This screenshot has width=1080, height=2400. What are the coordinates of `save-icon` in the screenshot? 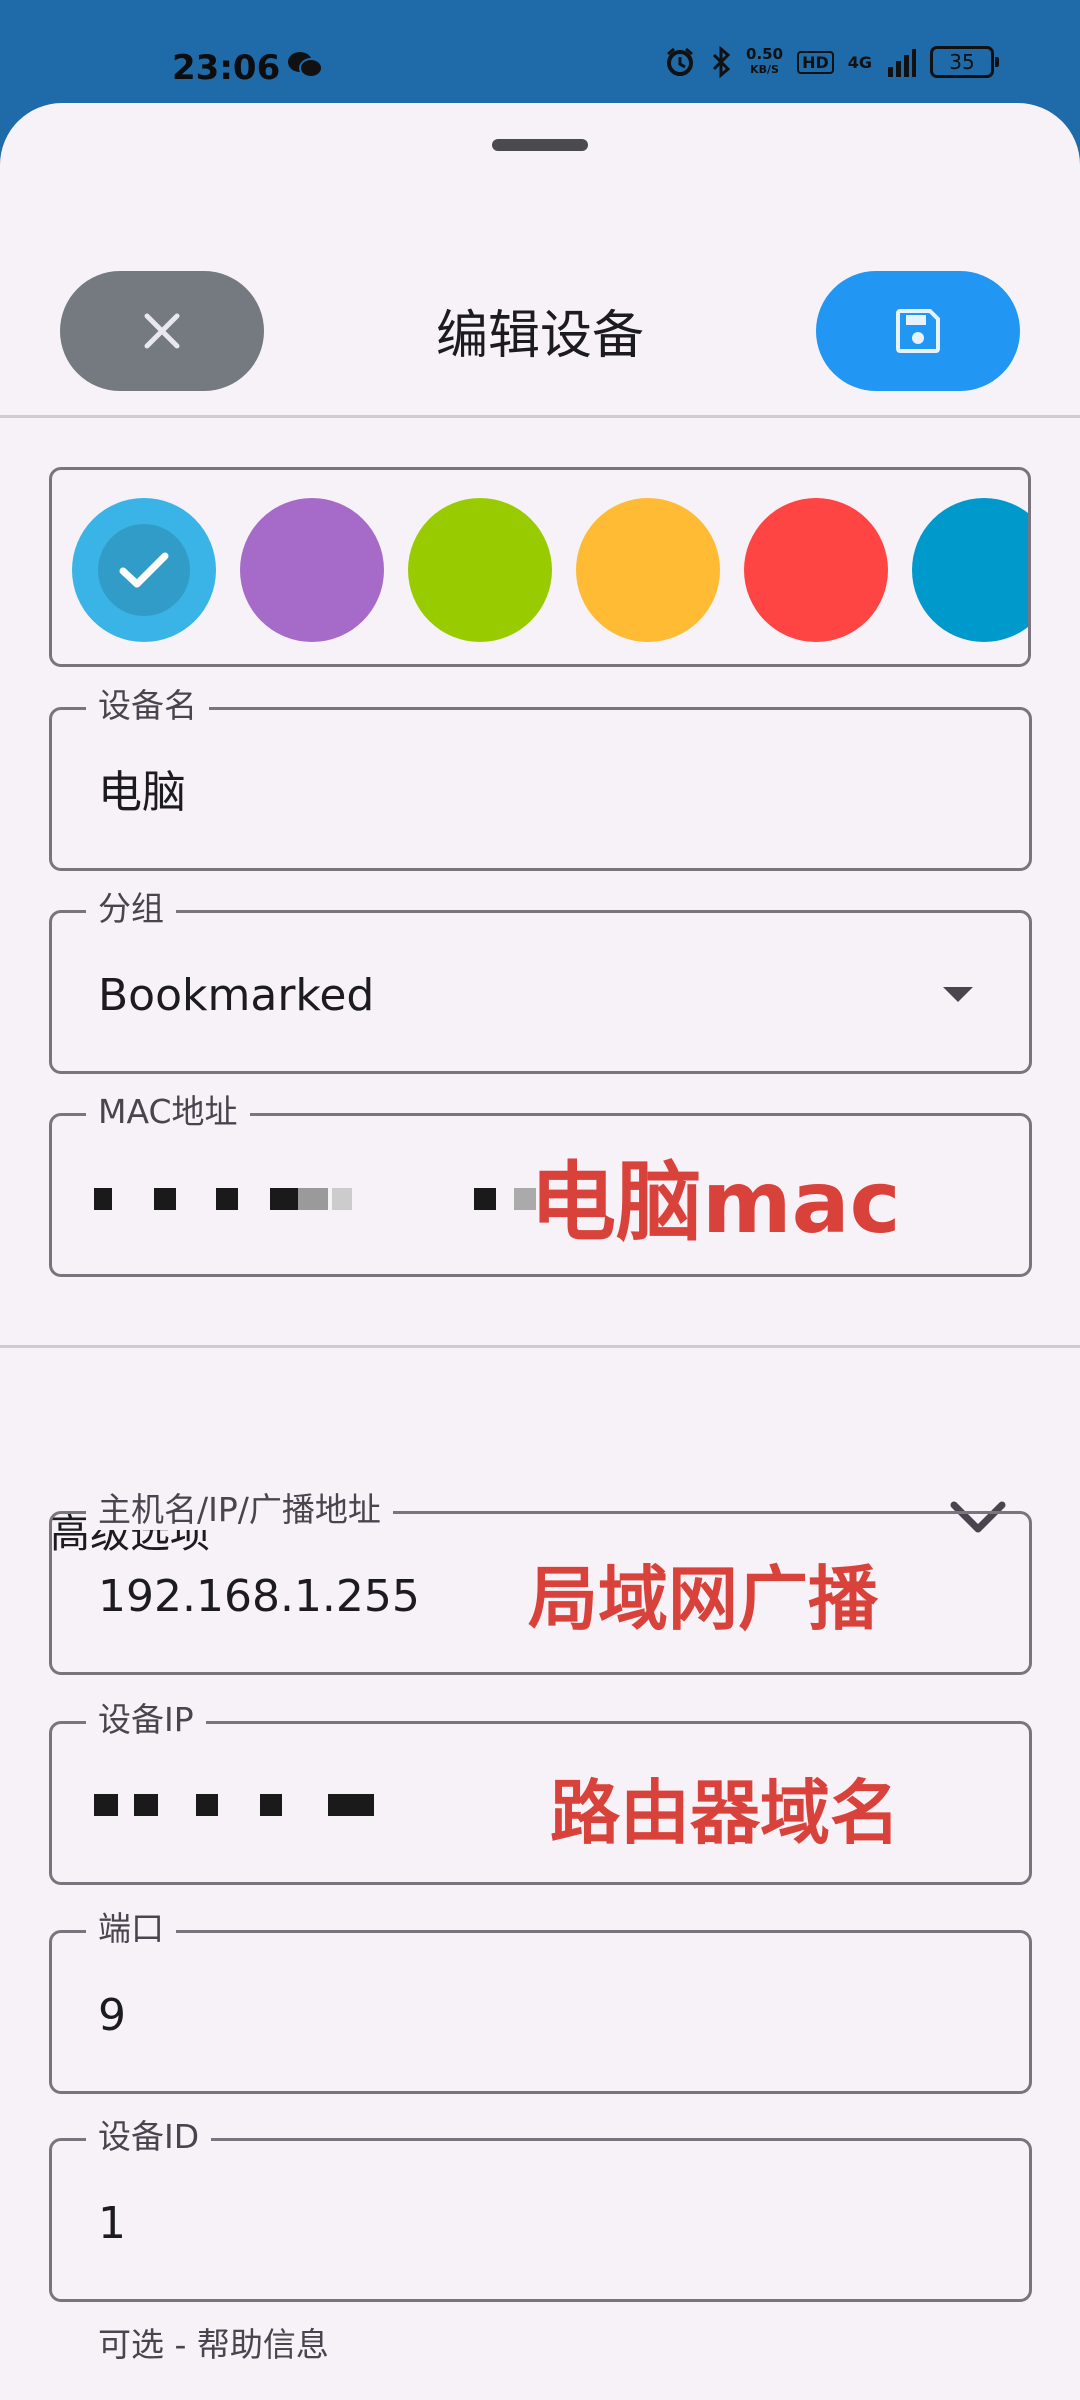 It's located at (918, 331).